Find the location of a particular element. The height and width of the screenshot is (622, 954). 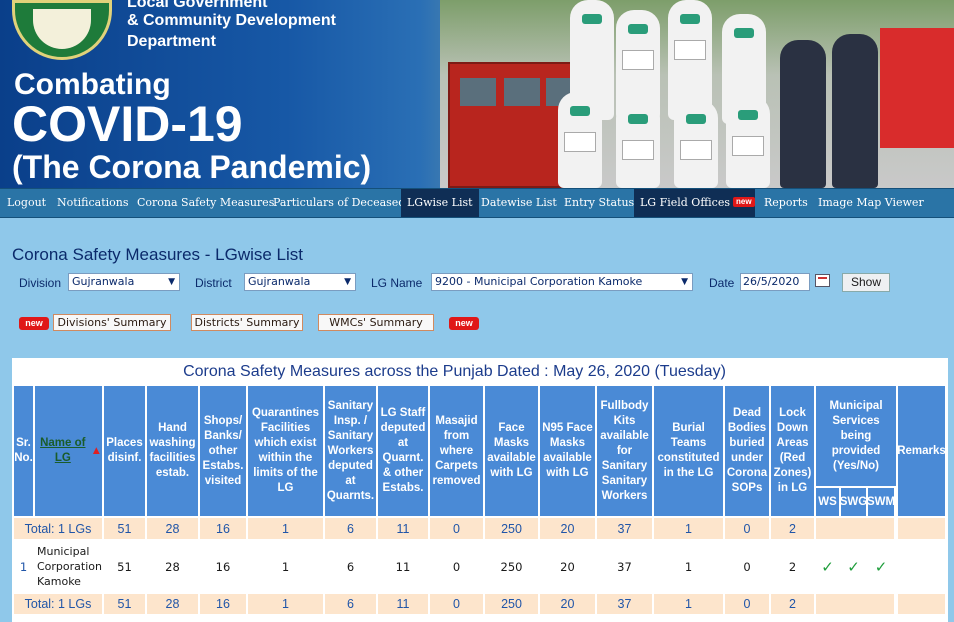

header-swg: SWG is located at coordinates (853, 502).